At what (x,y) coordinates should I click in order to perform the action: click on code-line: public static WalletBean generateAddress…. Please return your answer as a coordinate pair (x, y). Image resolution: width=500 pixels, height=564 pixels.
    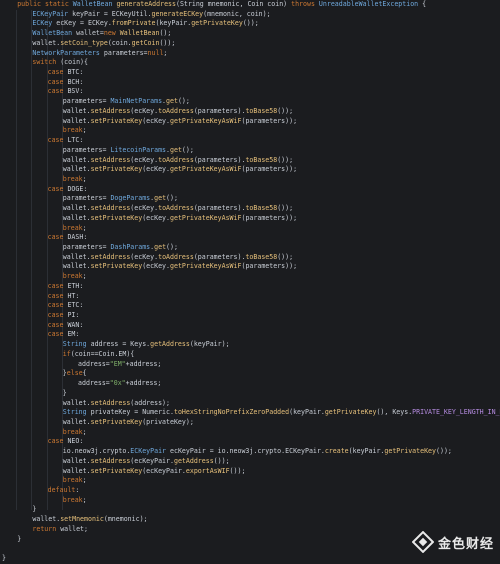
    Looking at the image, I should click on (221, 5).